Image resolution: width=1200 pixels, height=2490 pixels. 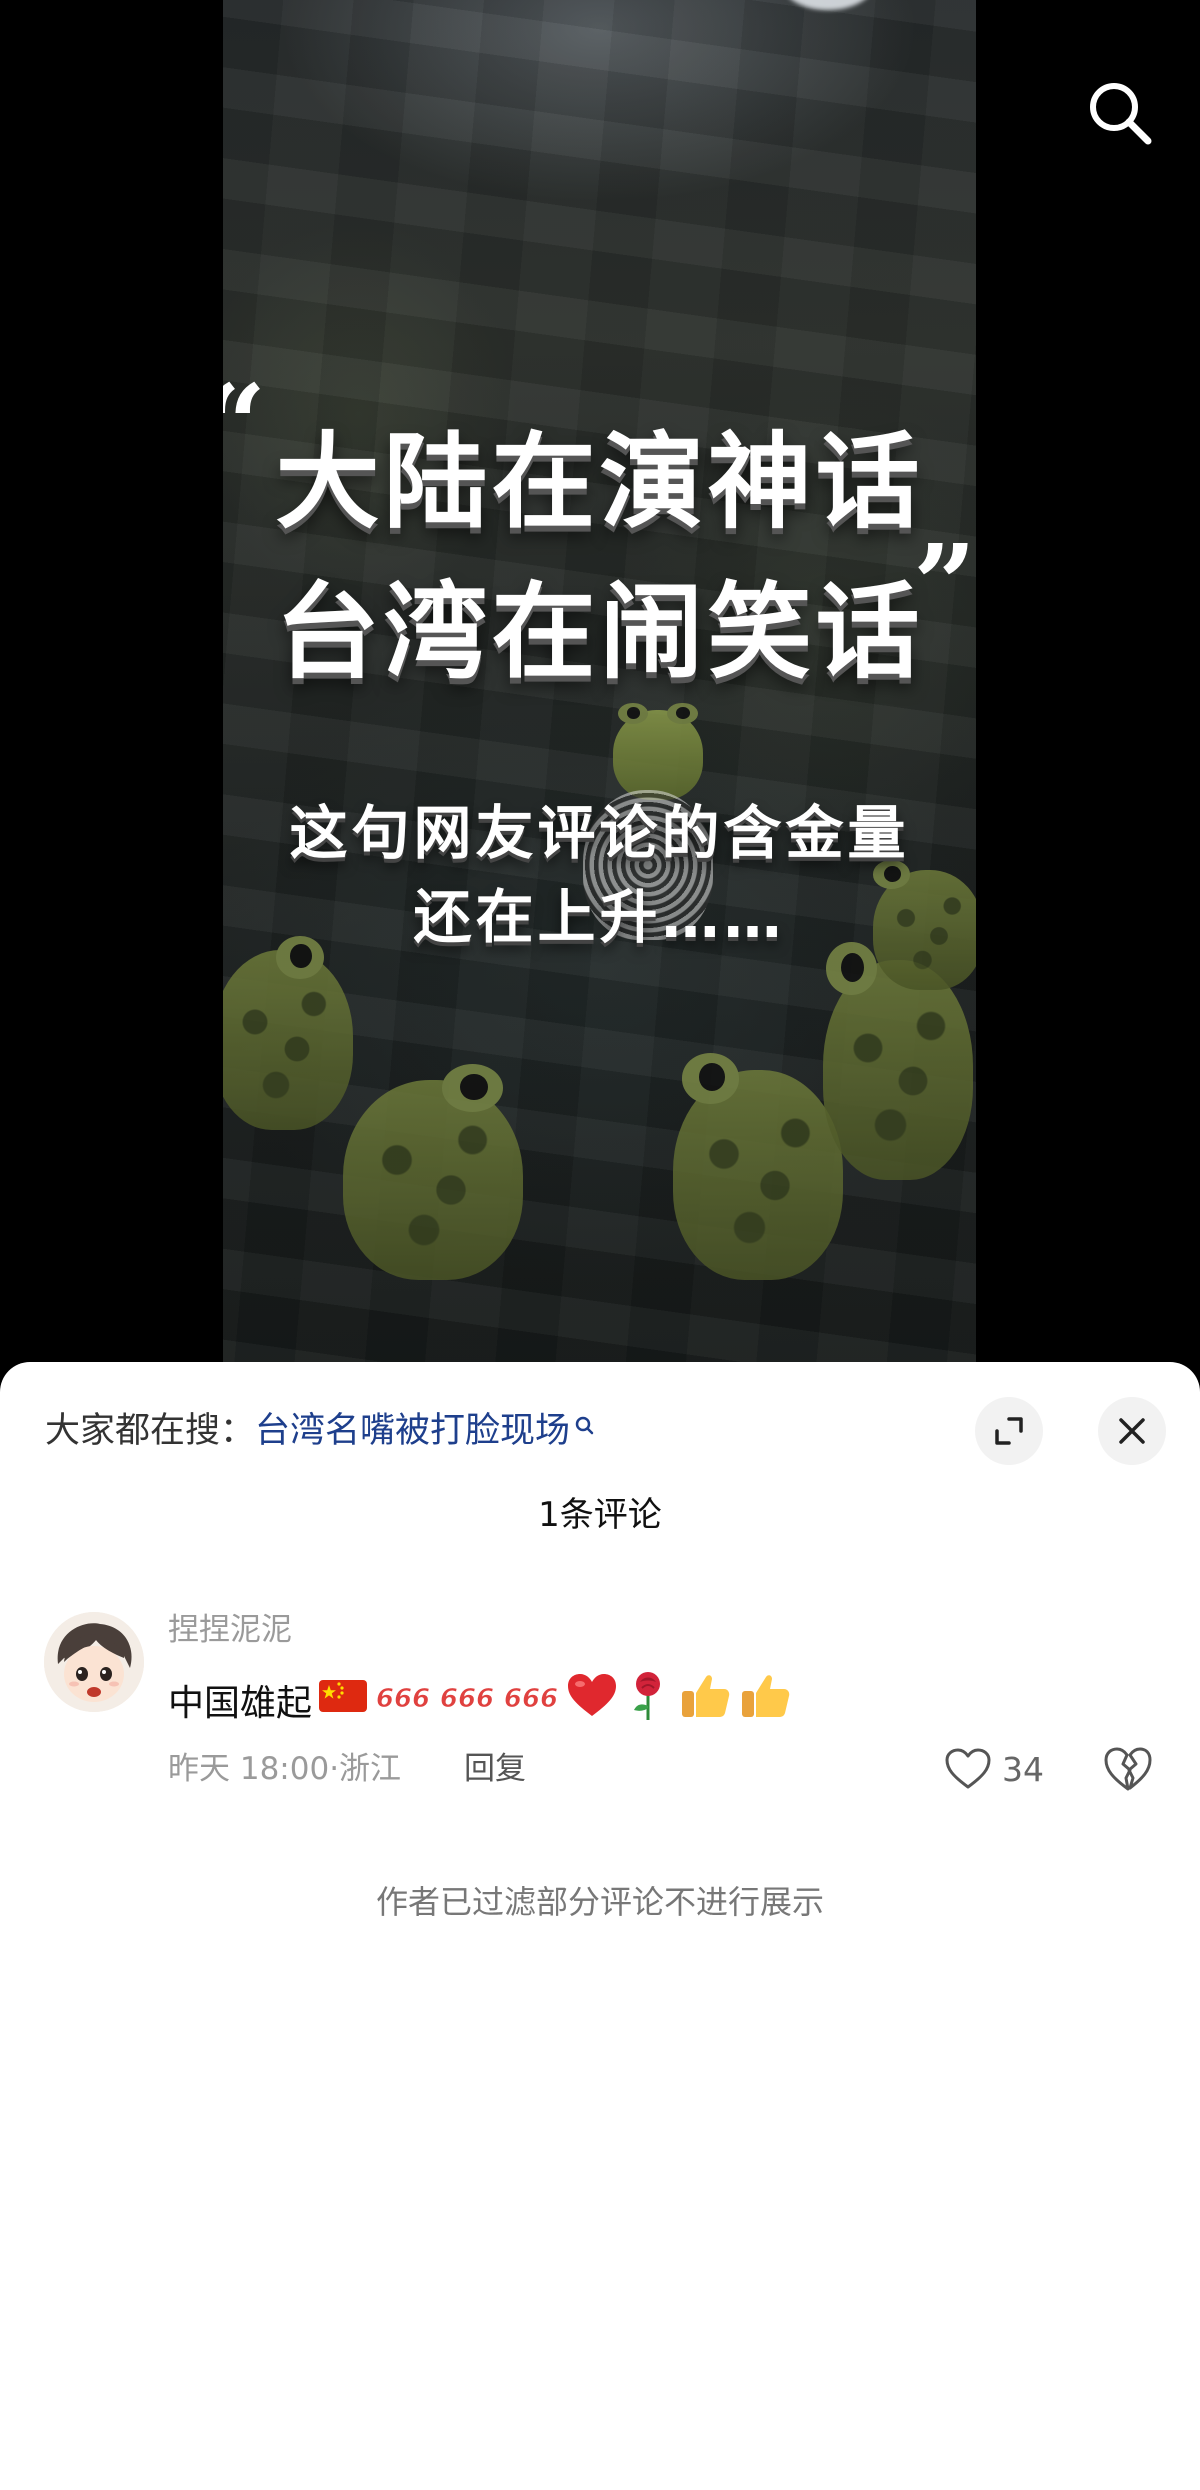 I want to click on heart-outline-icon, so click(x=968, y=1768).